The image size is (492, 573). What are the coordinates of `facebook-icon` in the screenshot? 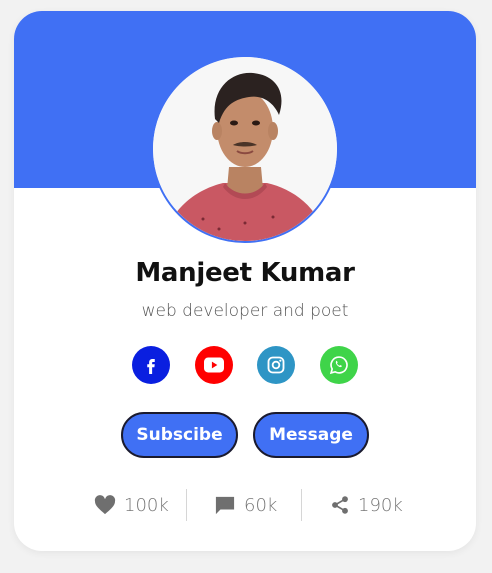 It's located at (151, 366).